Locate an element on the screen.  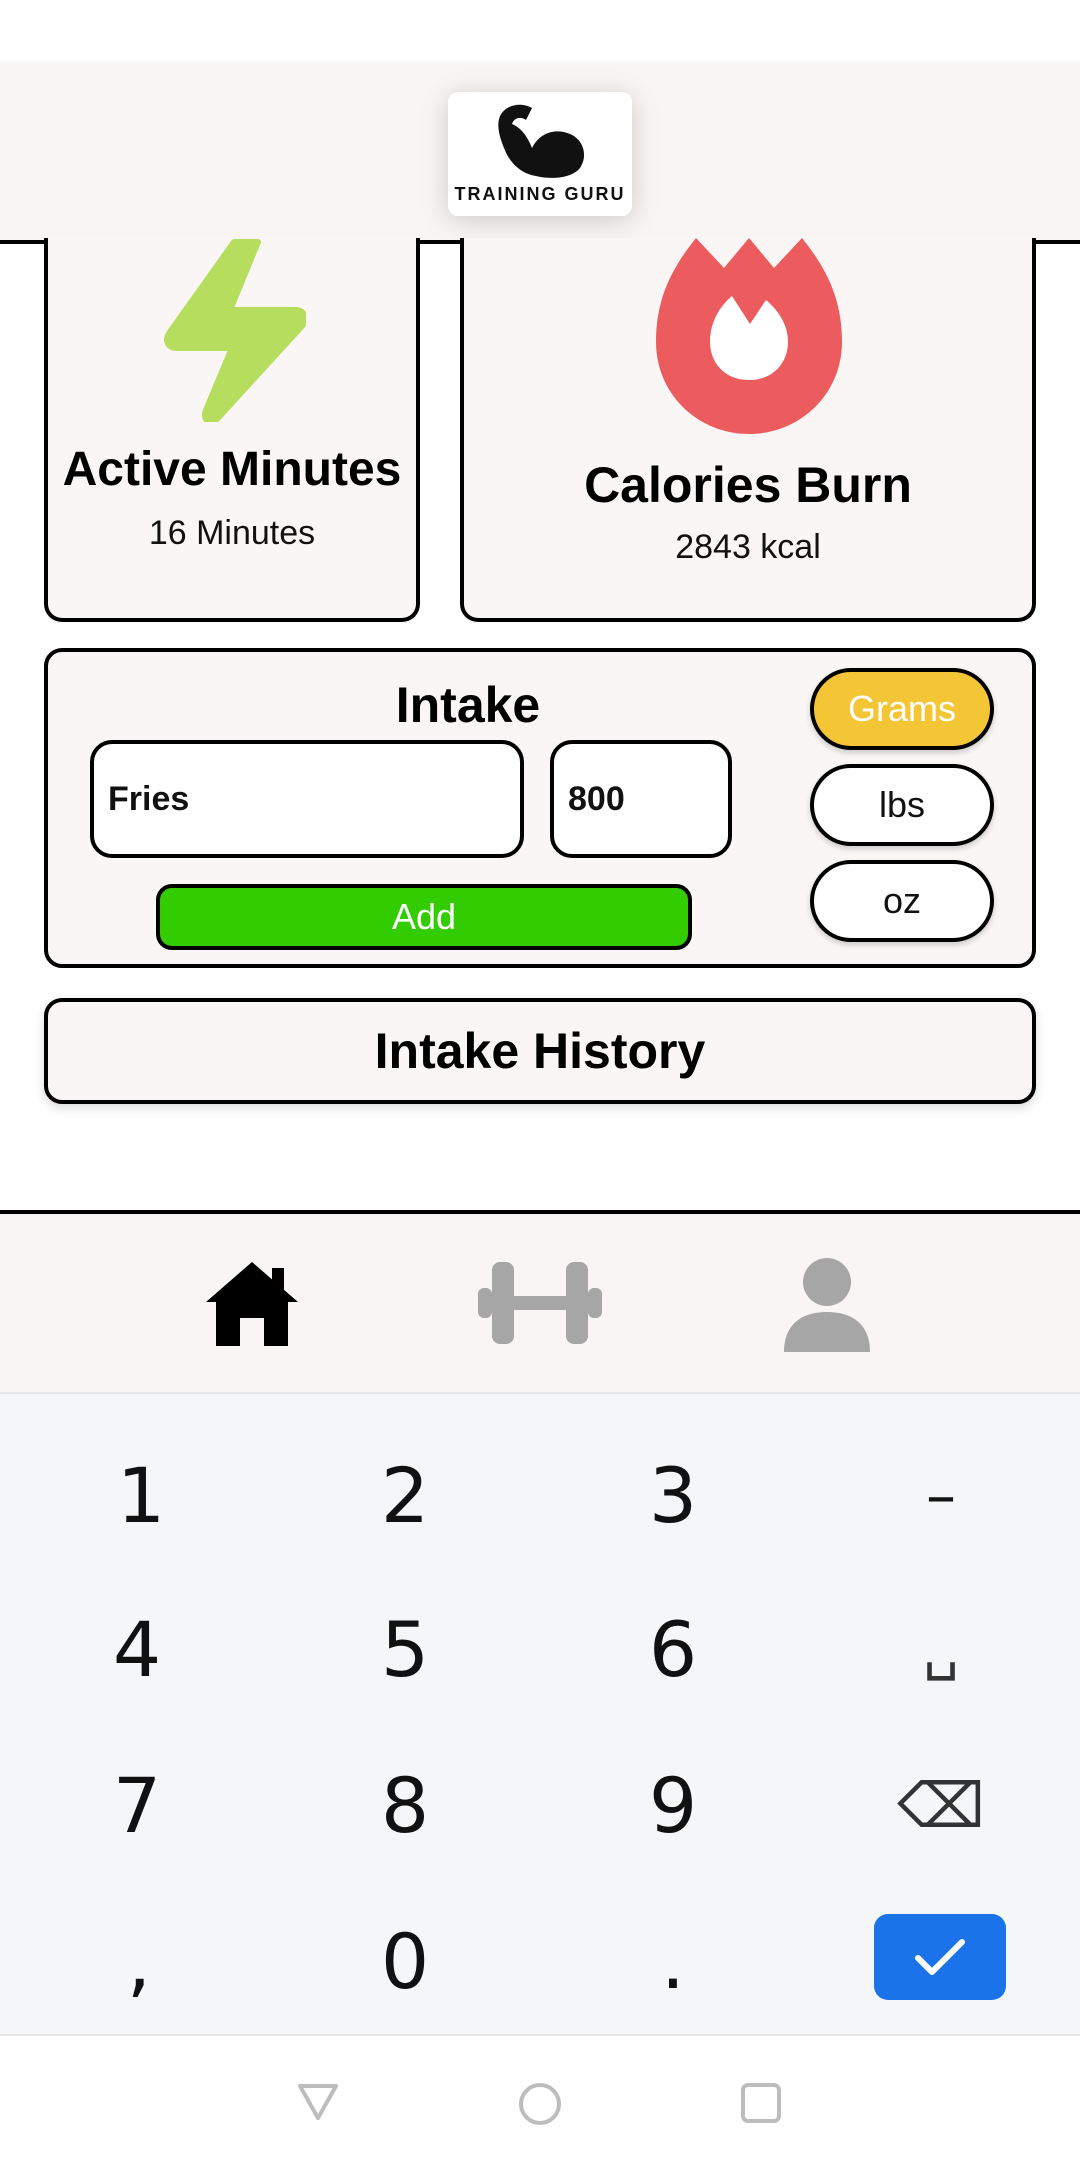
calories-burn-card: Calories Burn 2843 kcal is located at coordinates (748, 430).